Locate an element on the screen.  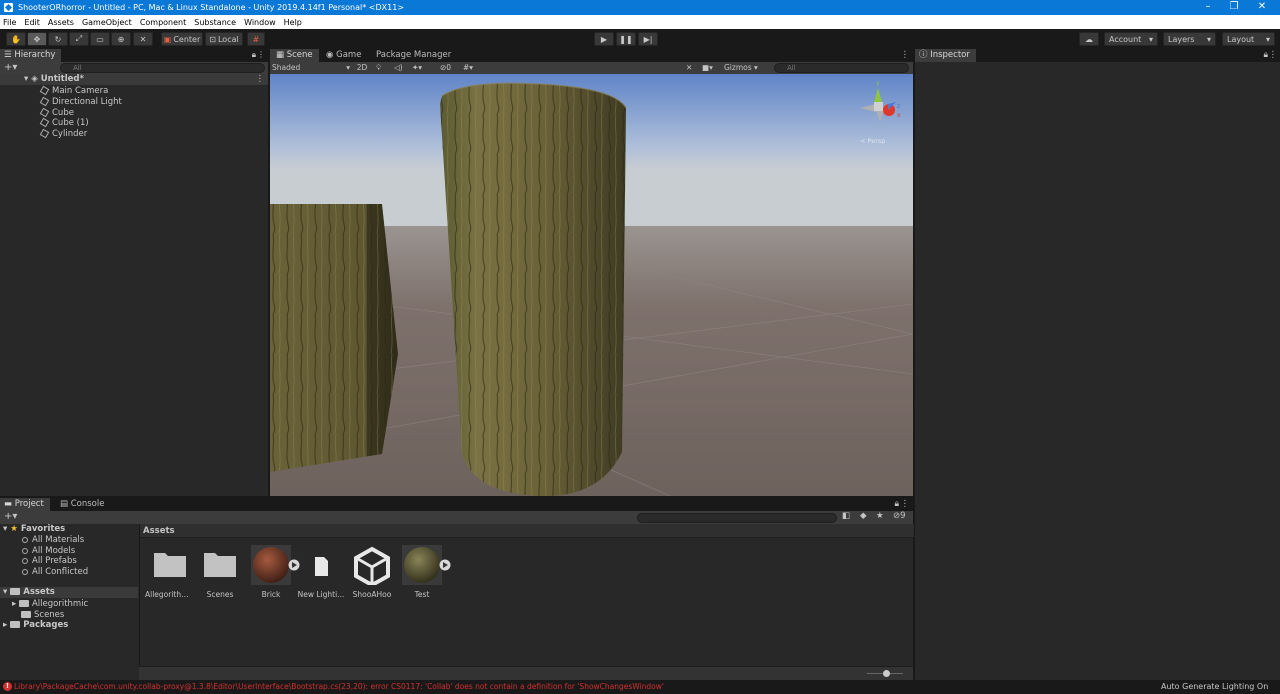
project-tabbar: ▬ Project ▤ Console 🔒︎ ⋮ is located at coordinates (456, 504).